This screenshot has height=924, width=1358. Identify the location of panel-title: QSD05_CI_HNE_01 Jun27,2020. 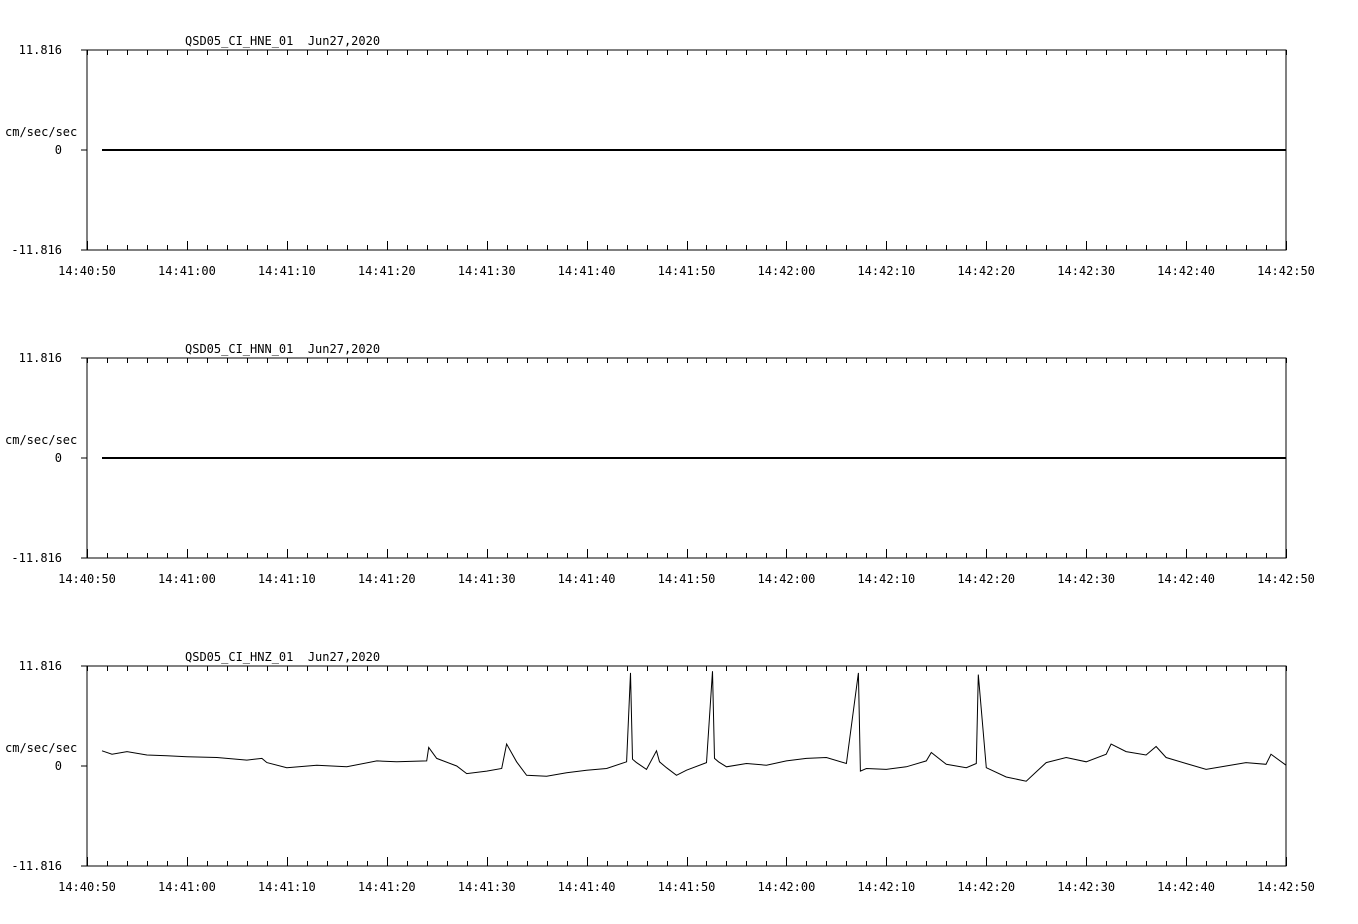
(282, 41).